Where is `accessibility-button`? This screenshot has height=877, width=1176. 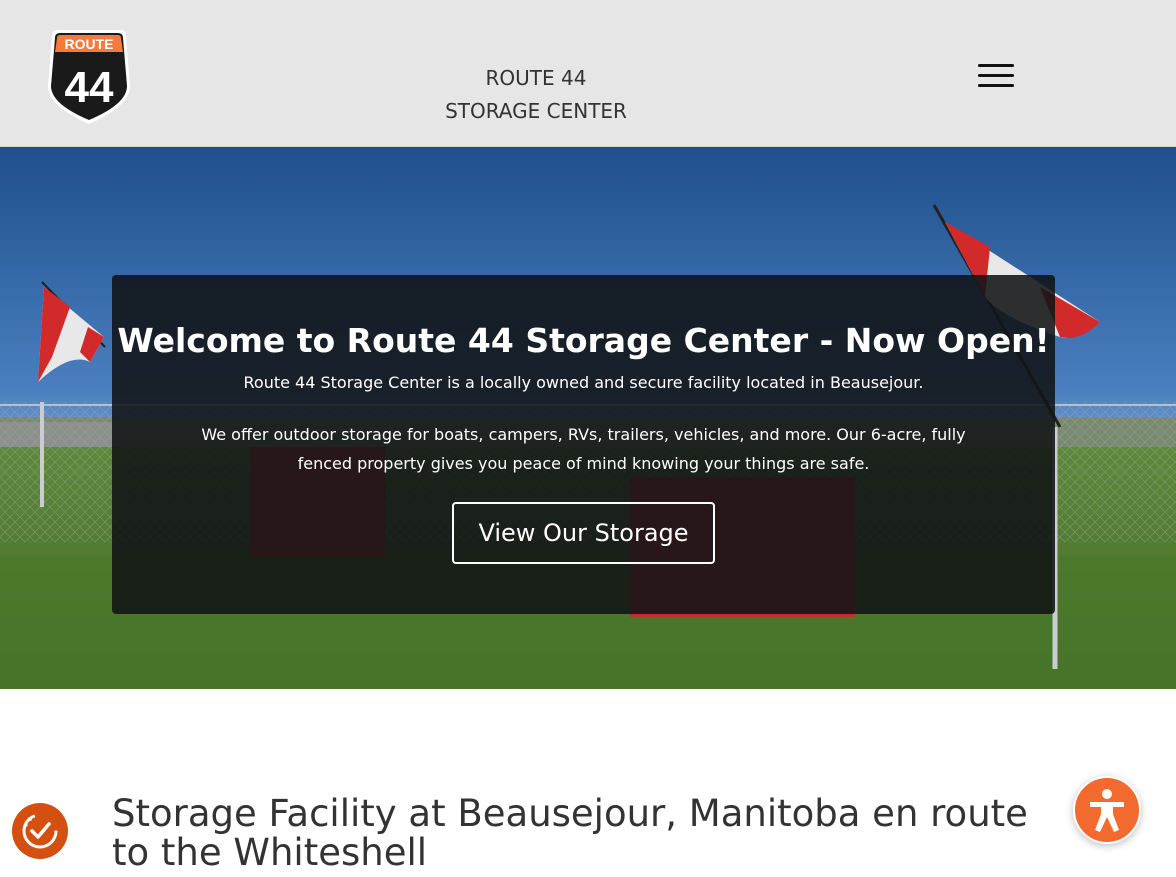 accessibility-button is located at coordinates (1107, 810).